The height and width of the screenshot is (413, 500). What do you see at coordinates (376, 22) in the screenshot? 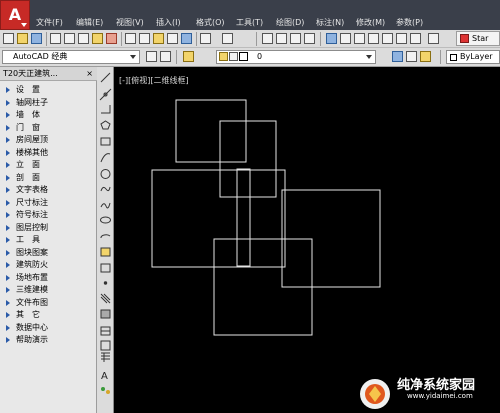
I see `menu-modify: 修改(M)` at bounding box center [376, 22].